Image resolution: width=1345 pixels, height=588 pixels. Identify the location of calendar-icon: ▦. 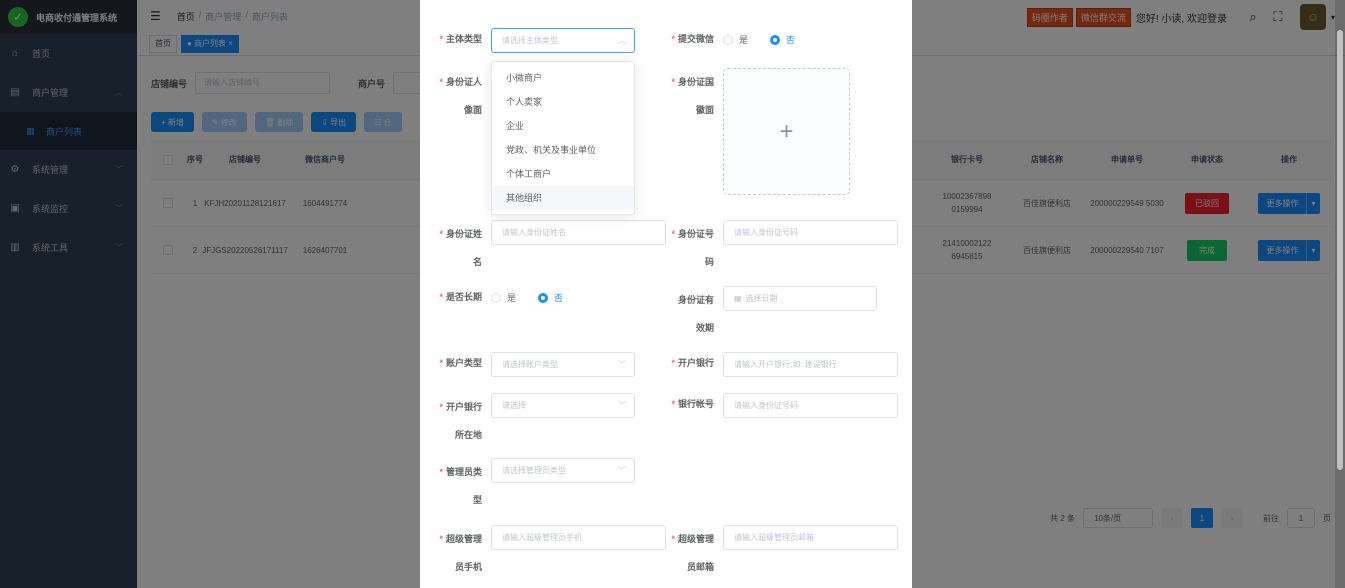
(738, 298).